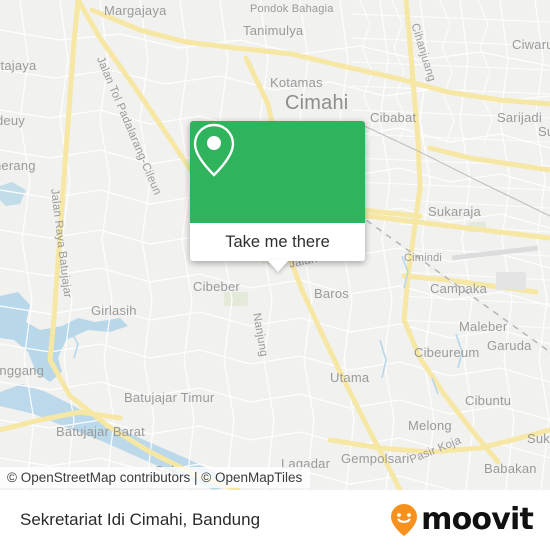 This screenshot has height=550, width=550. What do you see at coordinates (277, 266) in the screenshot?
I see `card-pointer-tail` at bounding box center [277, 266].